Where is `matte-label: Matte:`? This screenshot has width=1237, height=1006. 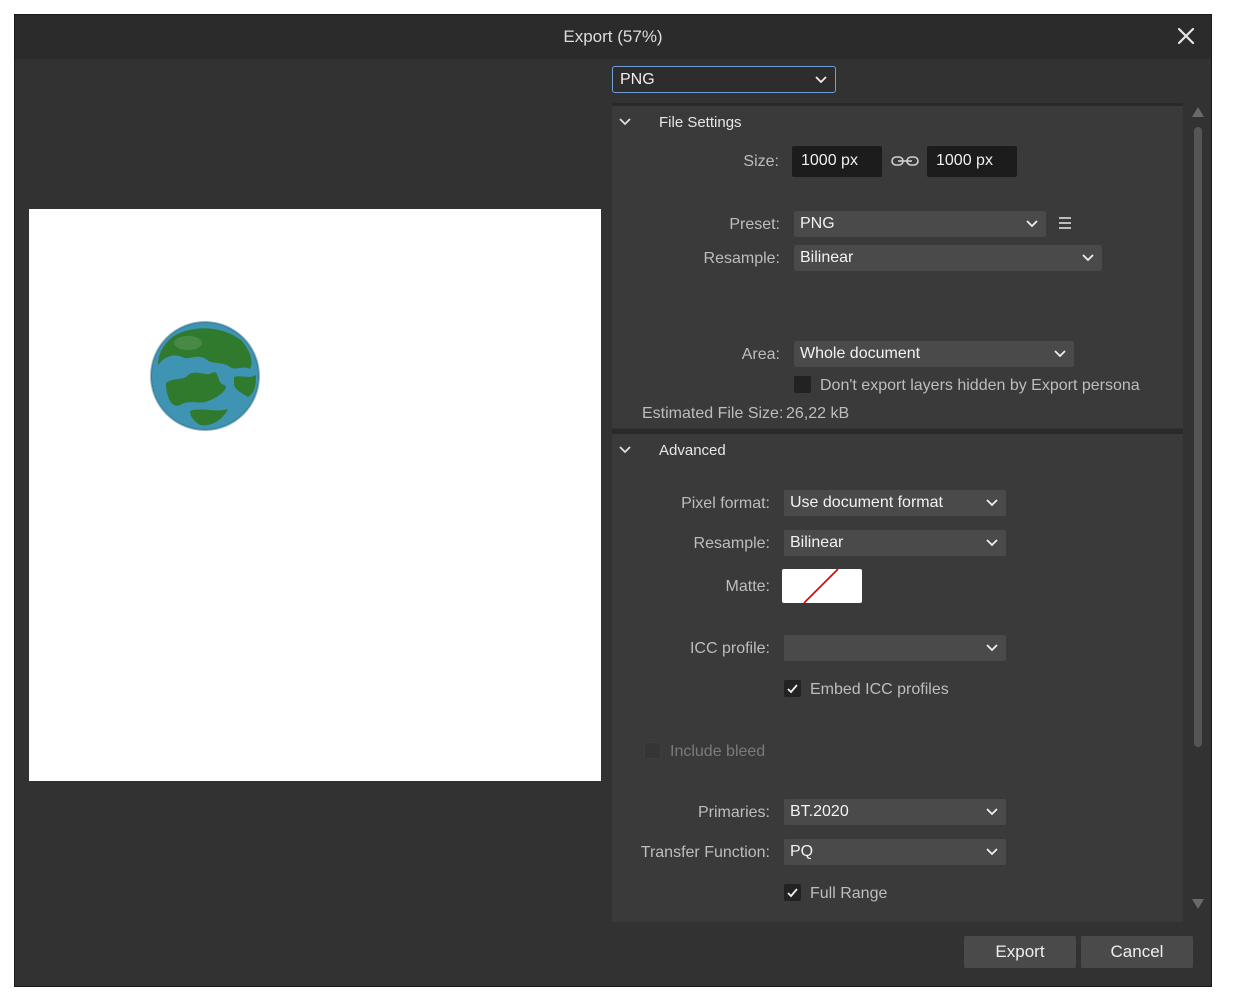
matte-label: Matte: is located at coordinates (747, 586).